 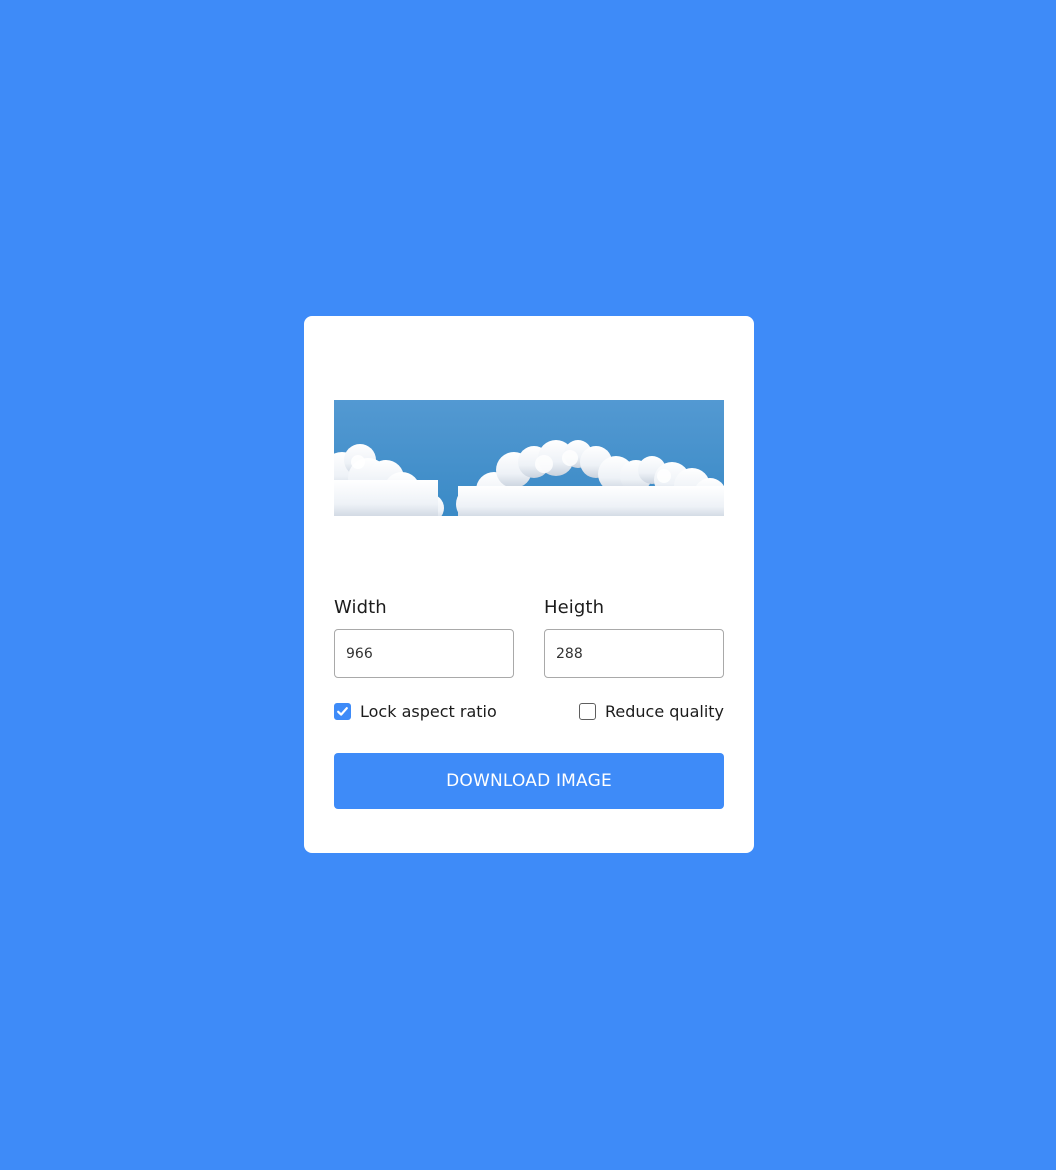 I want to click on height-label: Heigth, so click(x=574, y=607).